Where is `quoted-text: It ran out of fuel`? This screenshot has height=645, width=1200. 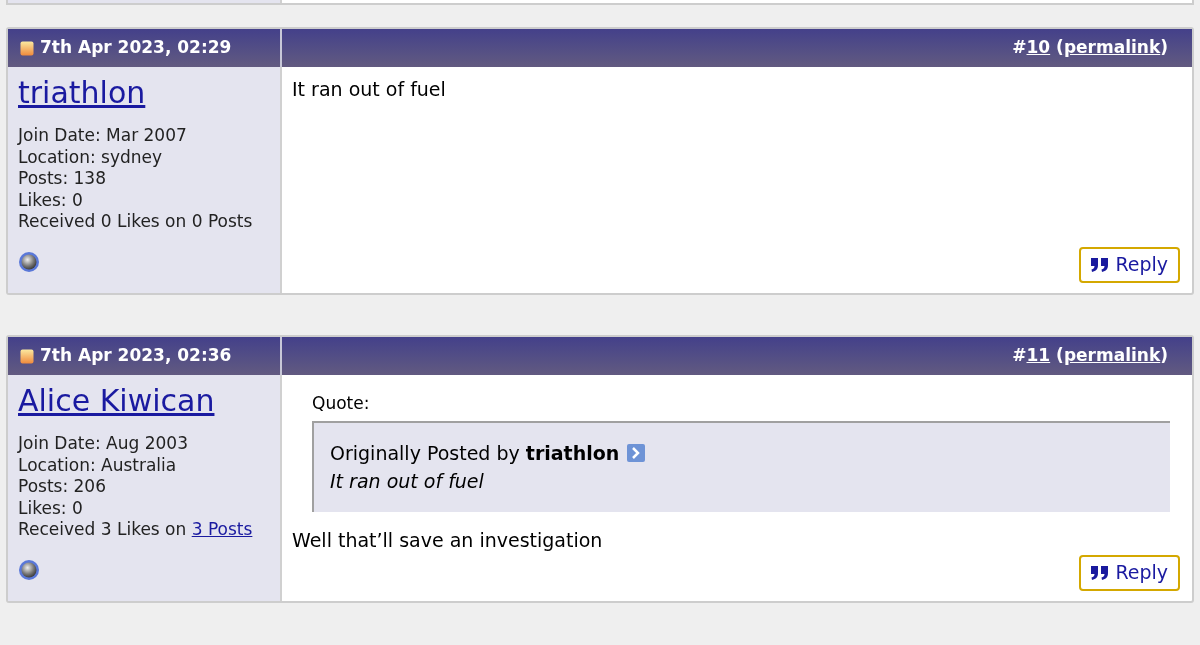 quoted-text: It ran out of fuel is located at coordinates (407, 481).